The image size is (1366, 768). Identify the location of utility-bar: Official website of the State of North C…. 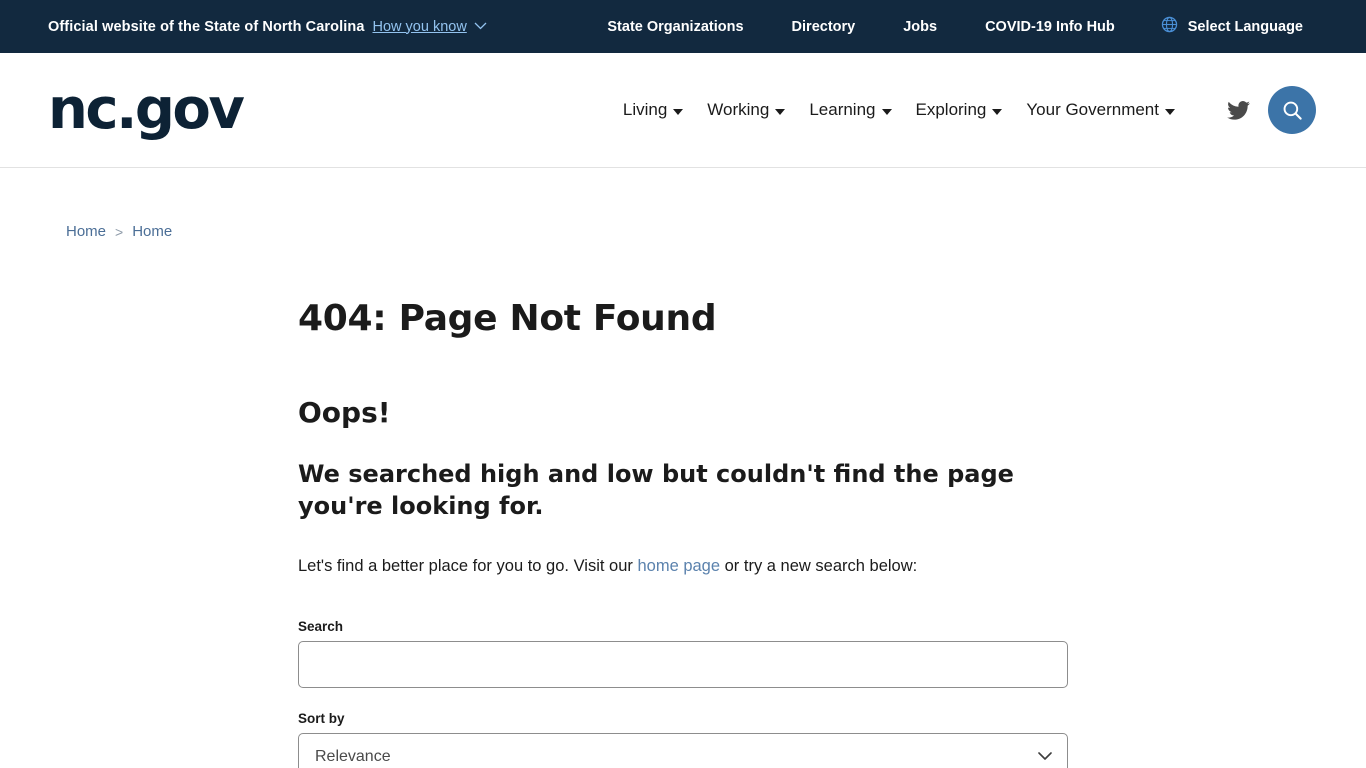
(683, 26).